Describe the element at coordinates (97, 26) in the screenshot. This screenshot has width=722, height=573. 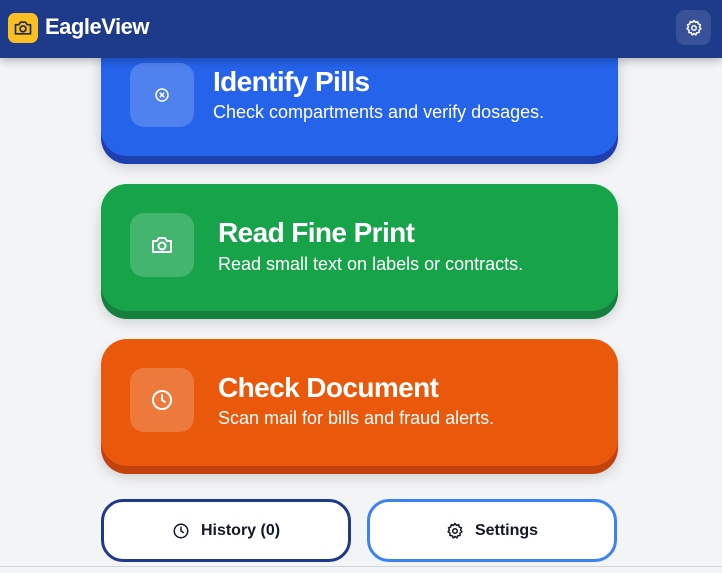
I see `app-title: EagleView` at that location.